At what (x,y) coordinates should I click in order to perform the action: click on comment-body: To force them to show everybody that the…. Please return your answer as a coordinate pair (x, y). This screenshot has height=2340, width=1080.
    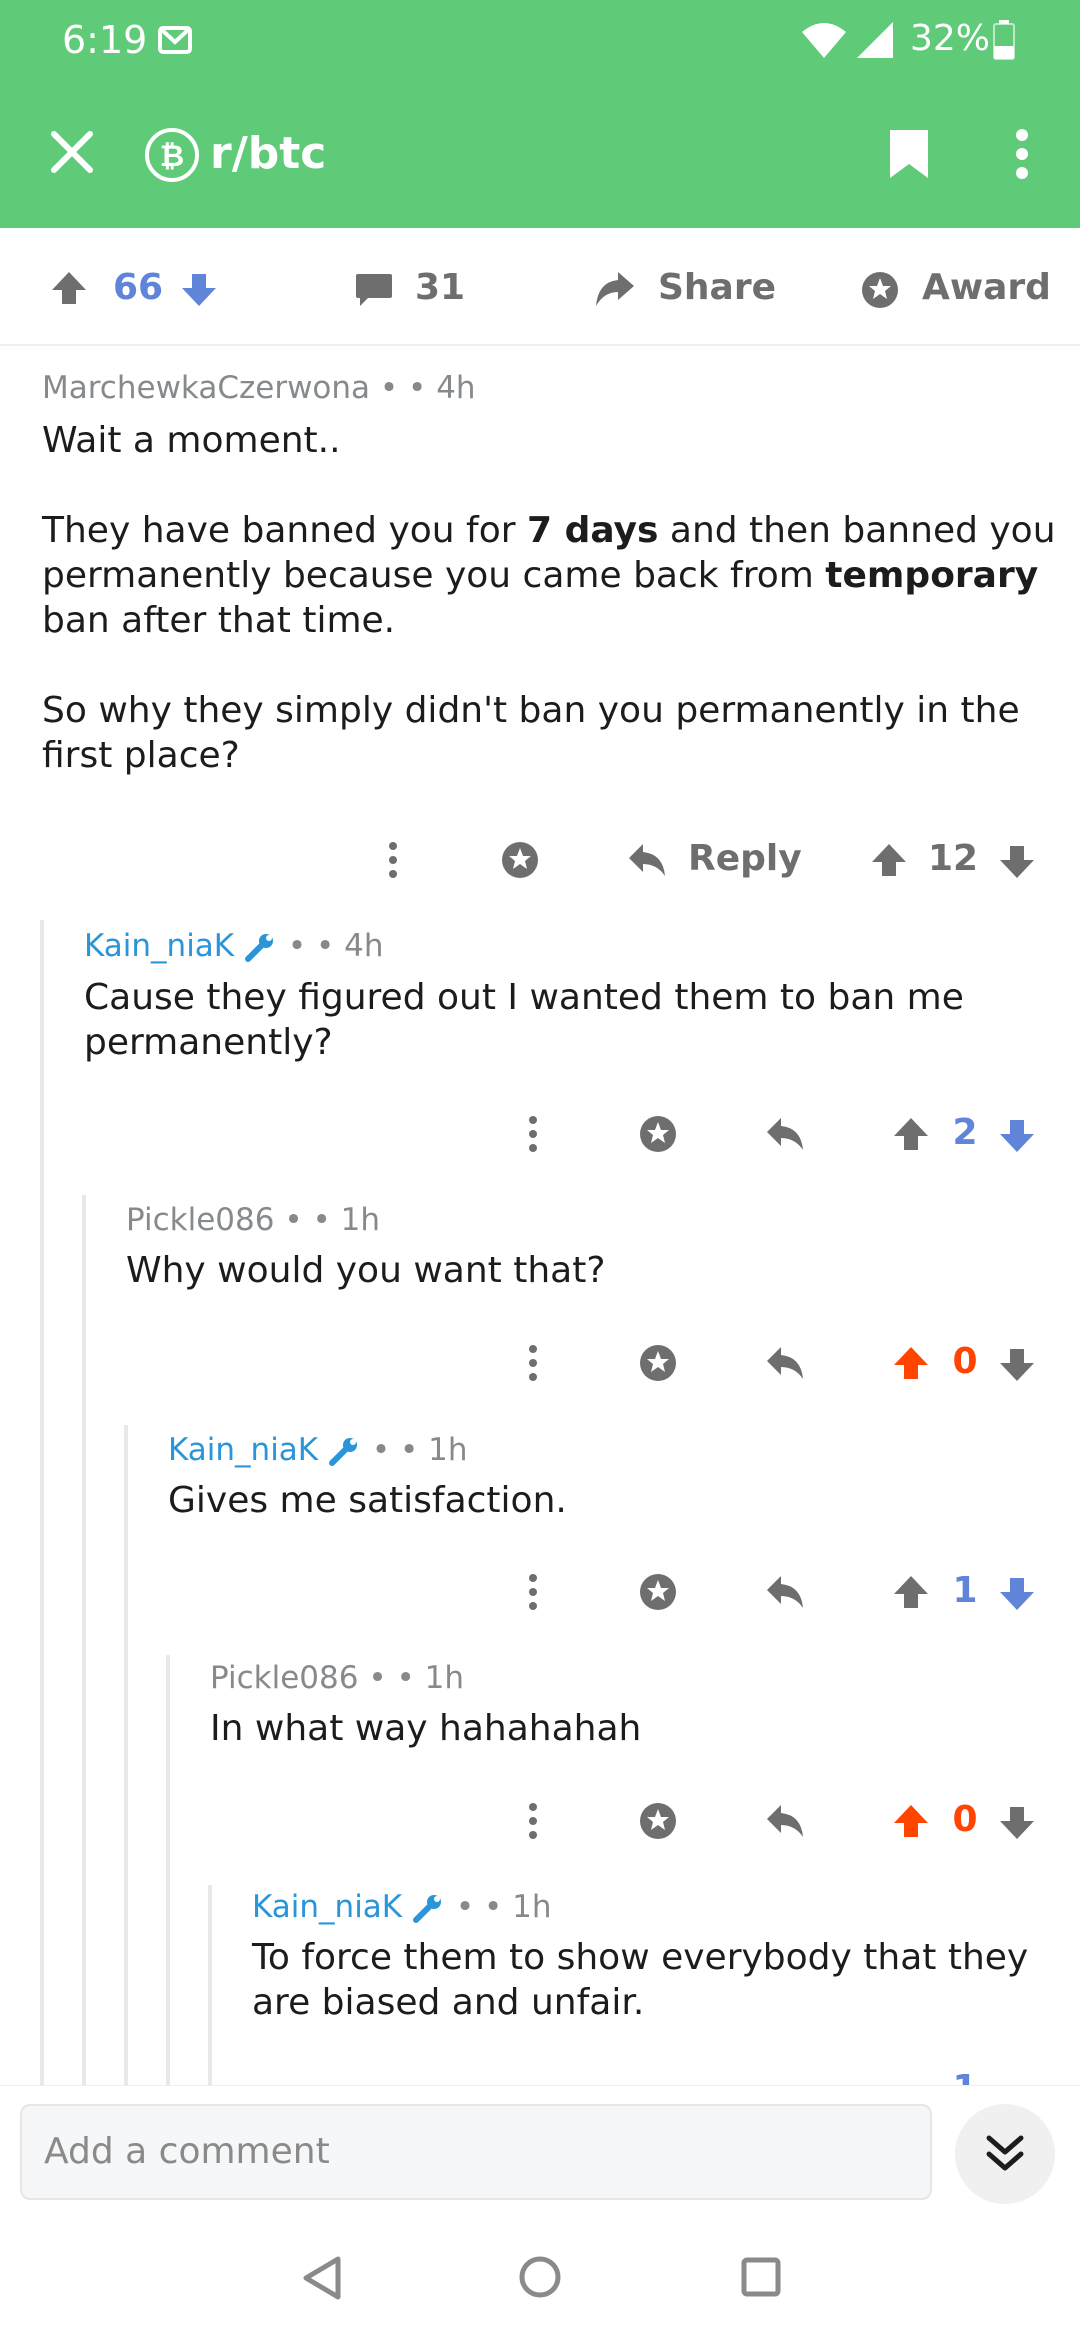
    Looking at the image, I should click on (640, 1980).